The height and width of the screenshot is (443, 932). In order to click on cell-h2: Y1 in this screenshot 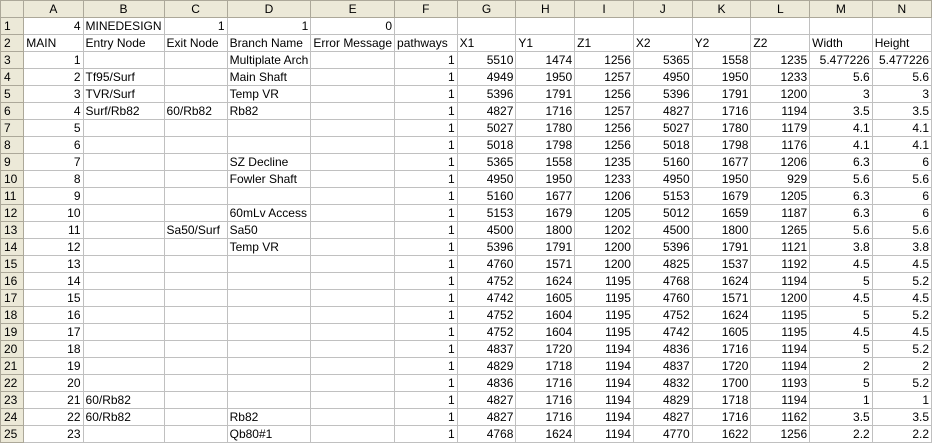, I will do `click(545, 43)`.